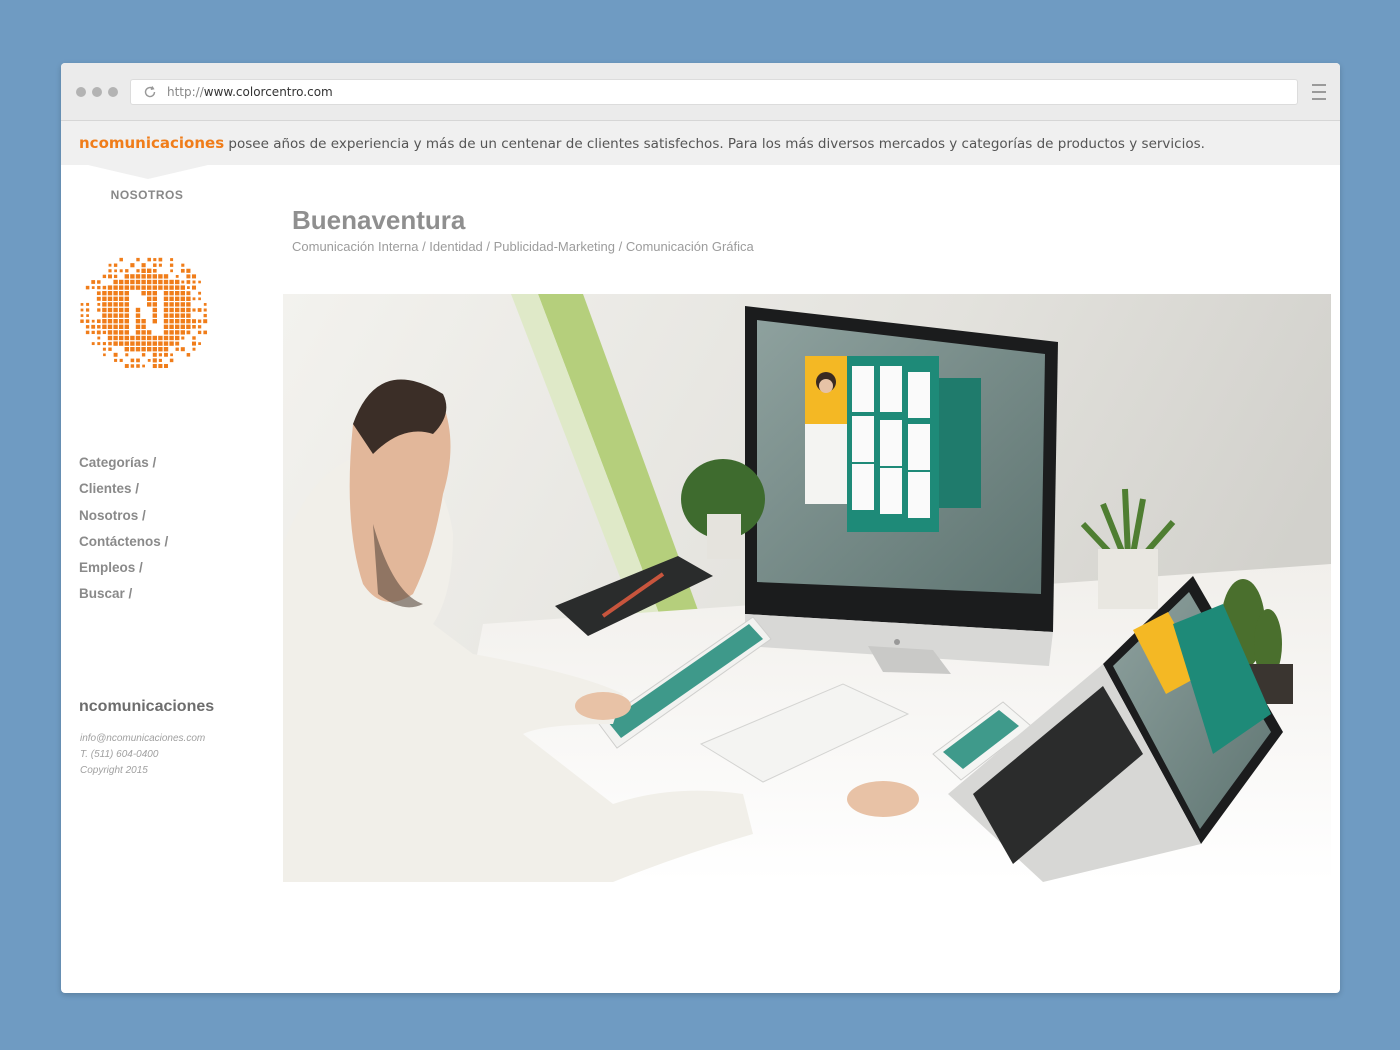  What do you see at coordinates (81, 92) in the screenshot?
I see `close-dot` at bounding box center [81, 92].